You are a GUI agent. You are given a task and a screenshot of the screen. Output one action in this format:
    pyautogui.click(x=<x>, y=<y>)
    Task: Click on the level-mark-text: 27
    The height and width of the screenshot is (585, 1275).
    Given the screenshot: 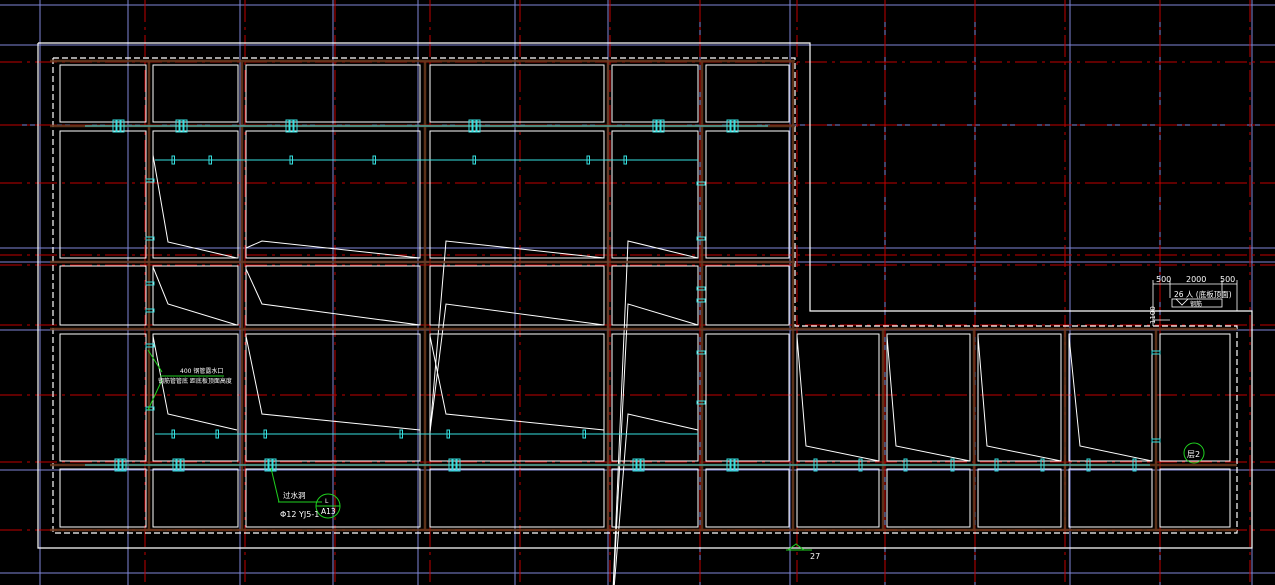 What is the action you would take?
    pyautogui.click(x=815, y=556)
    